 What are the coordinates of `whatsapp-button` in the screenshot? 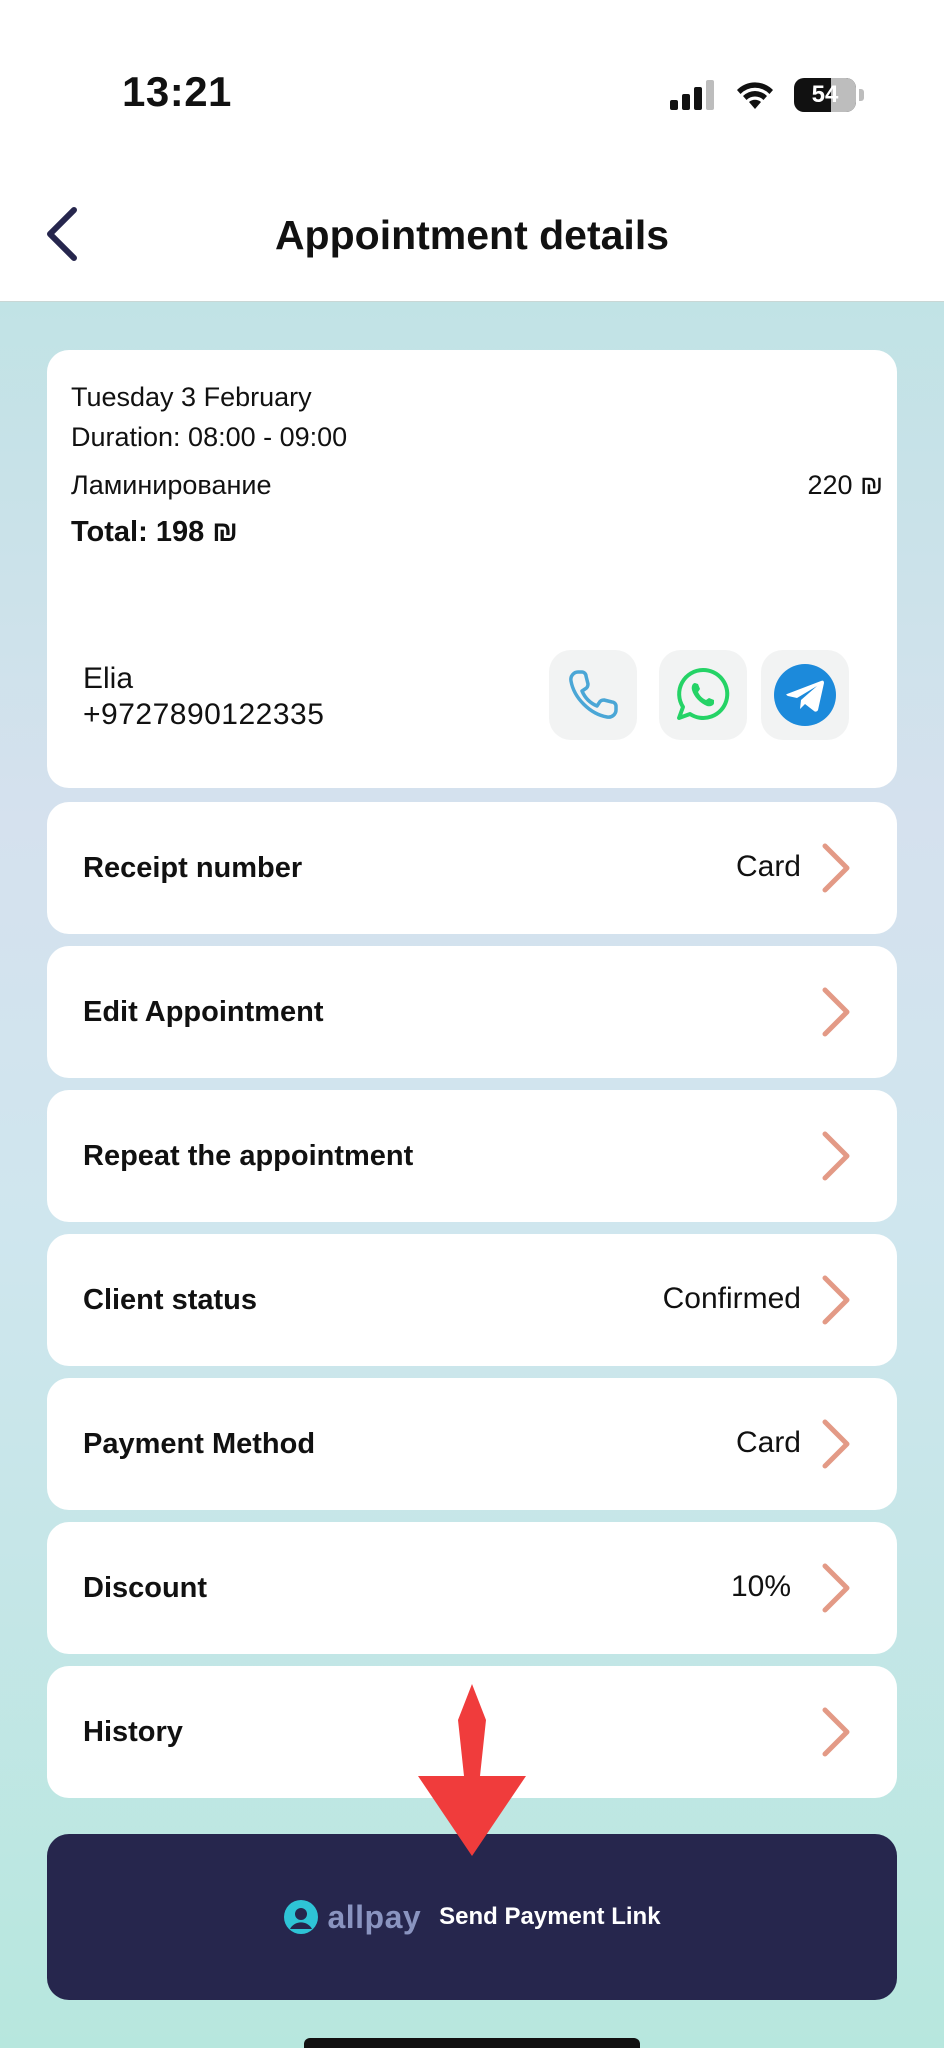 It's located at (703, 695).